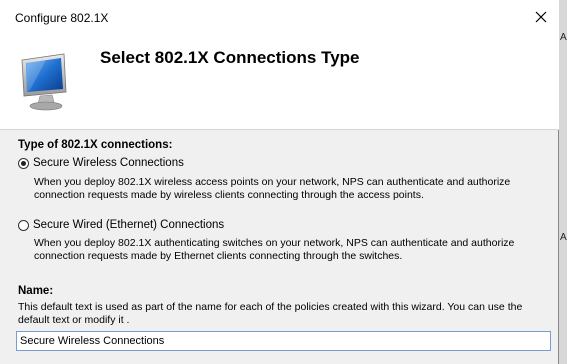  I want to click on computer-monitor-icon, so click(44, 82).